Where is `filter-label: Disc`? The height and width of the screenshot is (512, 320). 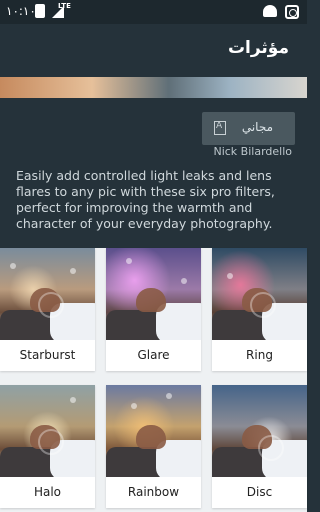
filter-label: Disc is located at coordinates (259, 492).